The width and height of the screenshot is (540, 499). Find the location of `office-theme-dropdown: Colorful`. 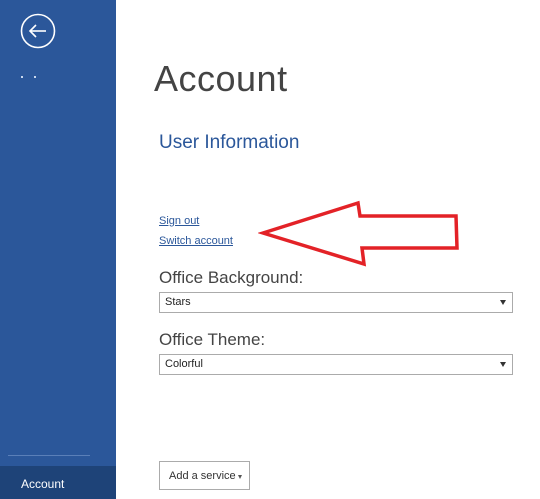

office-theme-dropdown: Colorful is located at coordinates (336, 364).